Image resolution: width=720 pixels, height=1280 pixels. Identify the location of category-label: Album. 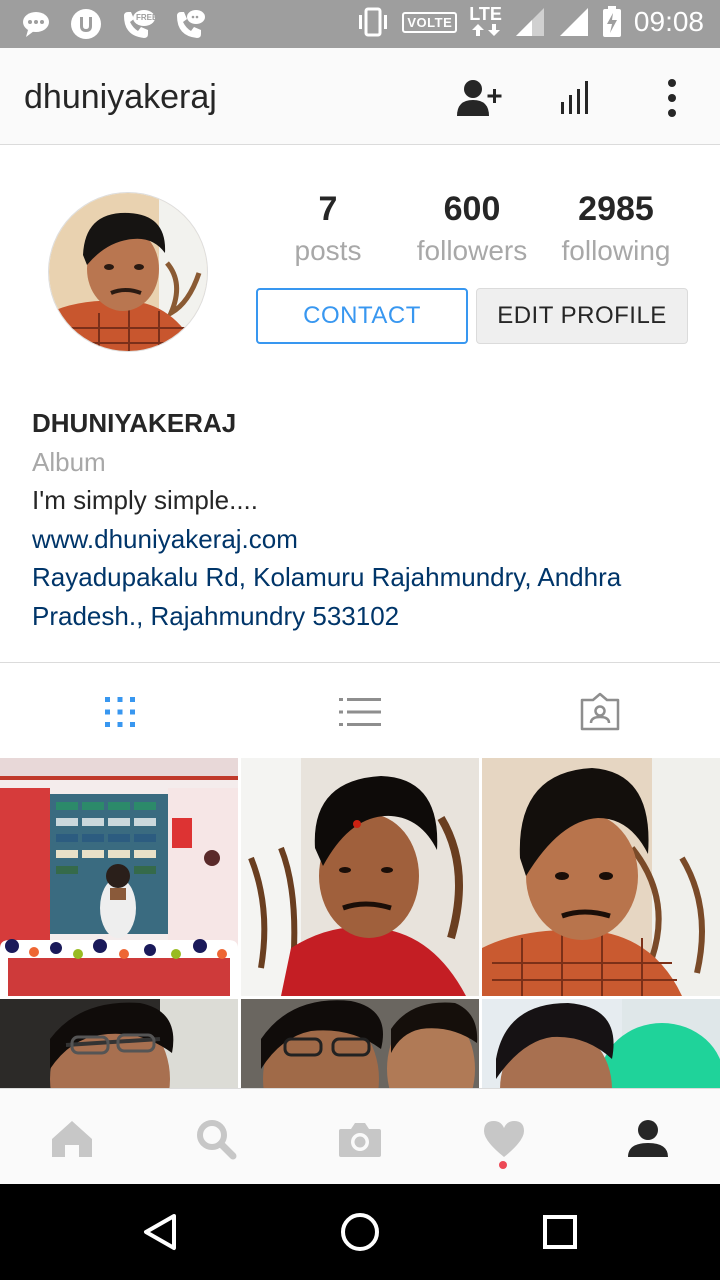
(69, 461).